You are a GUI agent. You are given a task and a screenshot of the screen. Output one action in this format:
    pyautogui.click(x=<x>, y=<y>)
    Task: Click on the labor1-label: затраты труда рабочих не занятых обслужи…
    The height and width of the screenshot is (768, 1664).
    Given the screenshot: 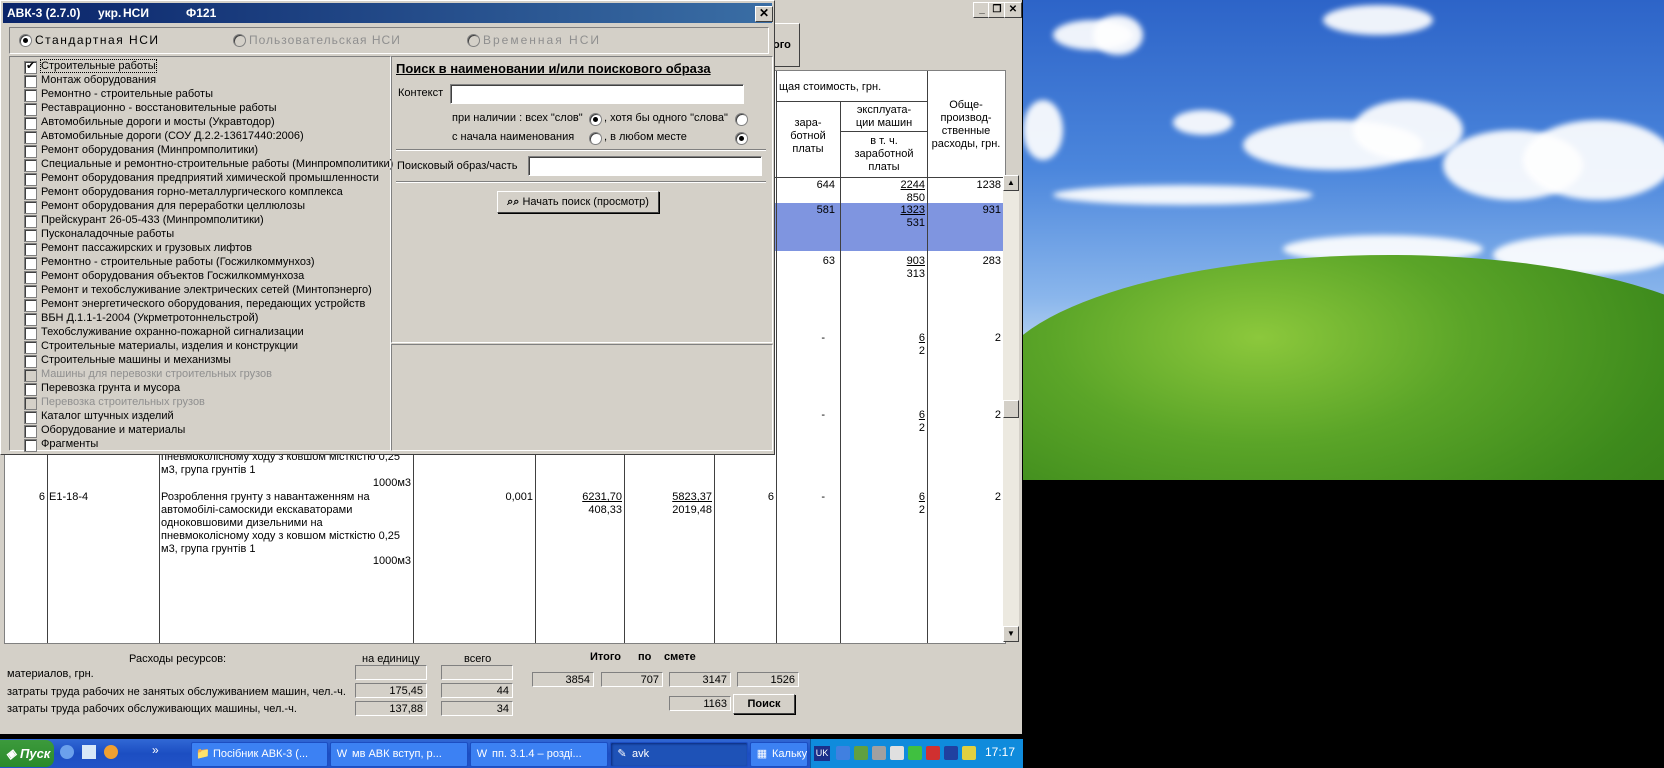 What is the action you would take?
    pyautogui.click(x=176, y=692)
    